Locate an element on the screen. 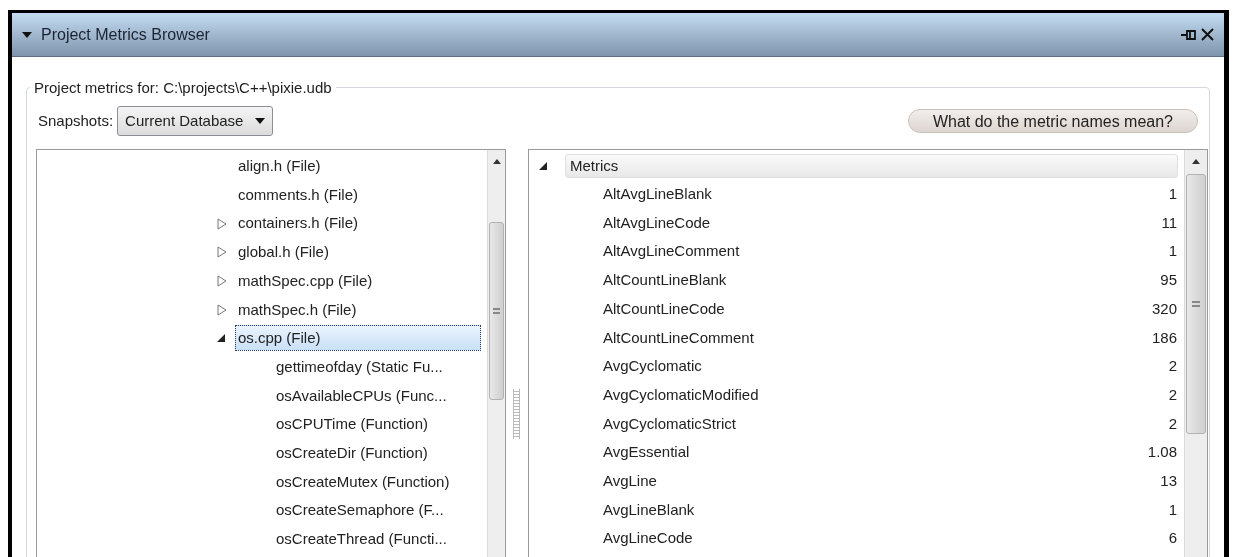 The width and height of the screenshot is (1237, 557). metric-name: AvgEssential is located at coordinates (646, 452).